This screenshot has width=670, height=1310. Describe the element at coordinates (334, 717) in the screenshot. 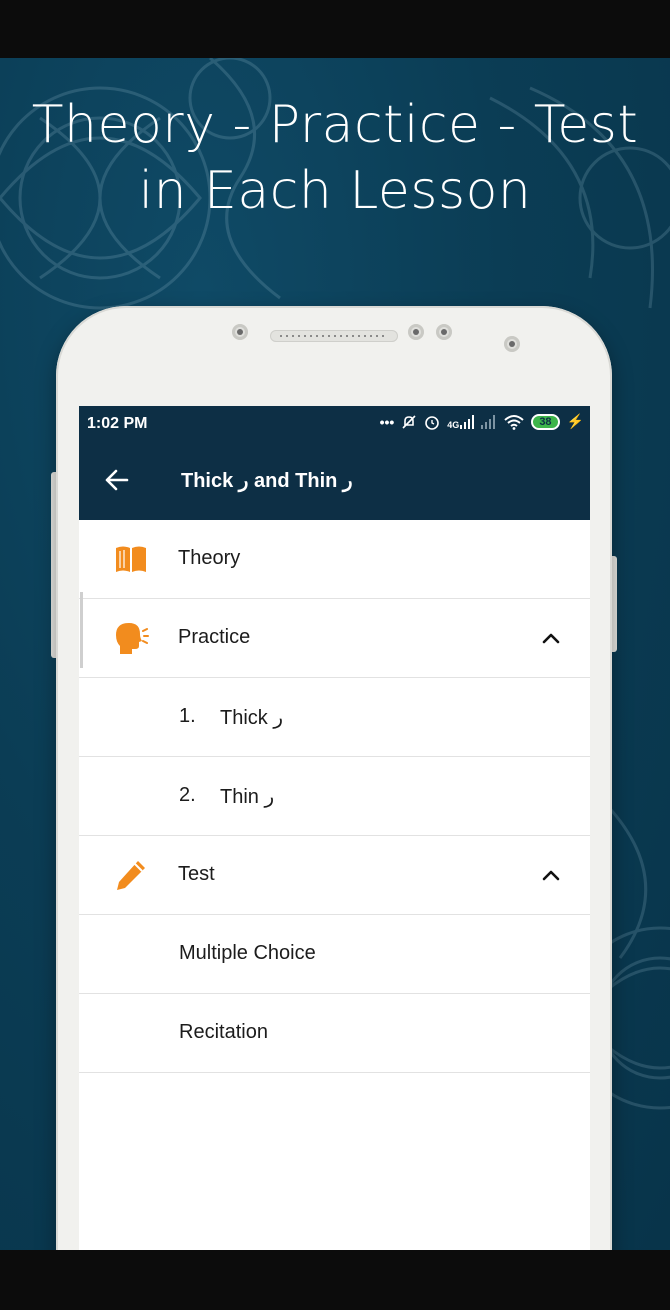

I see `practice-item-thick: 1. Thick ر` at that location.